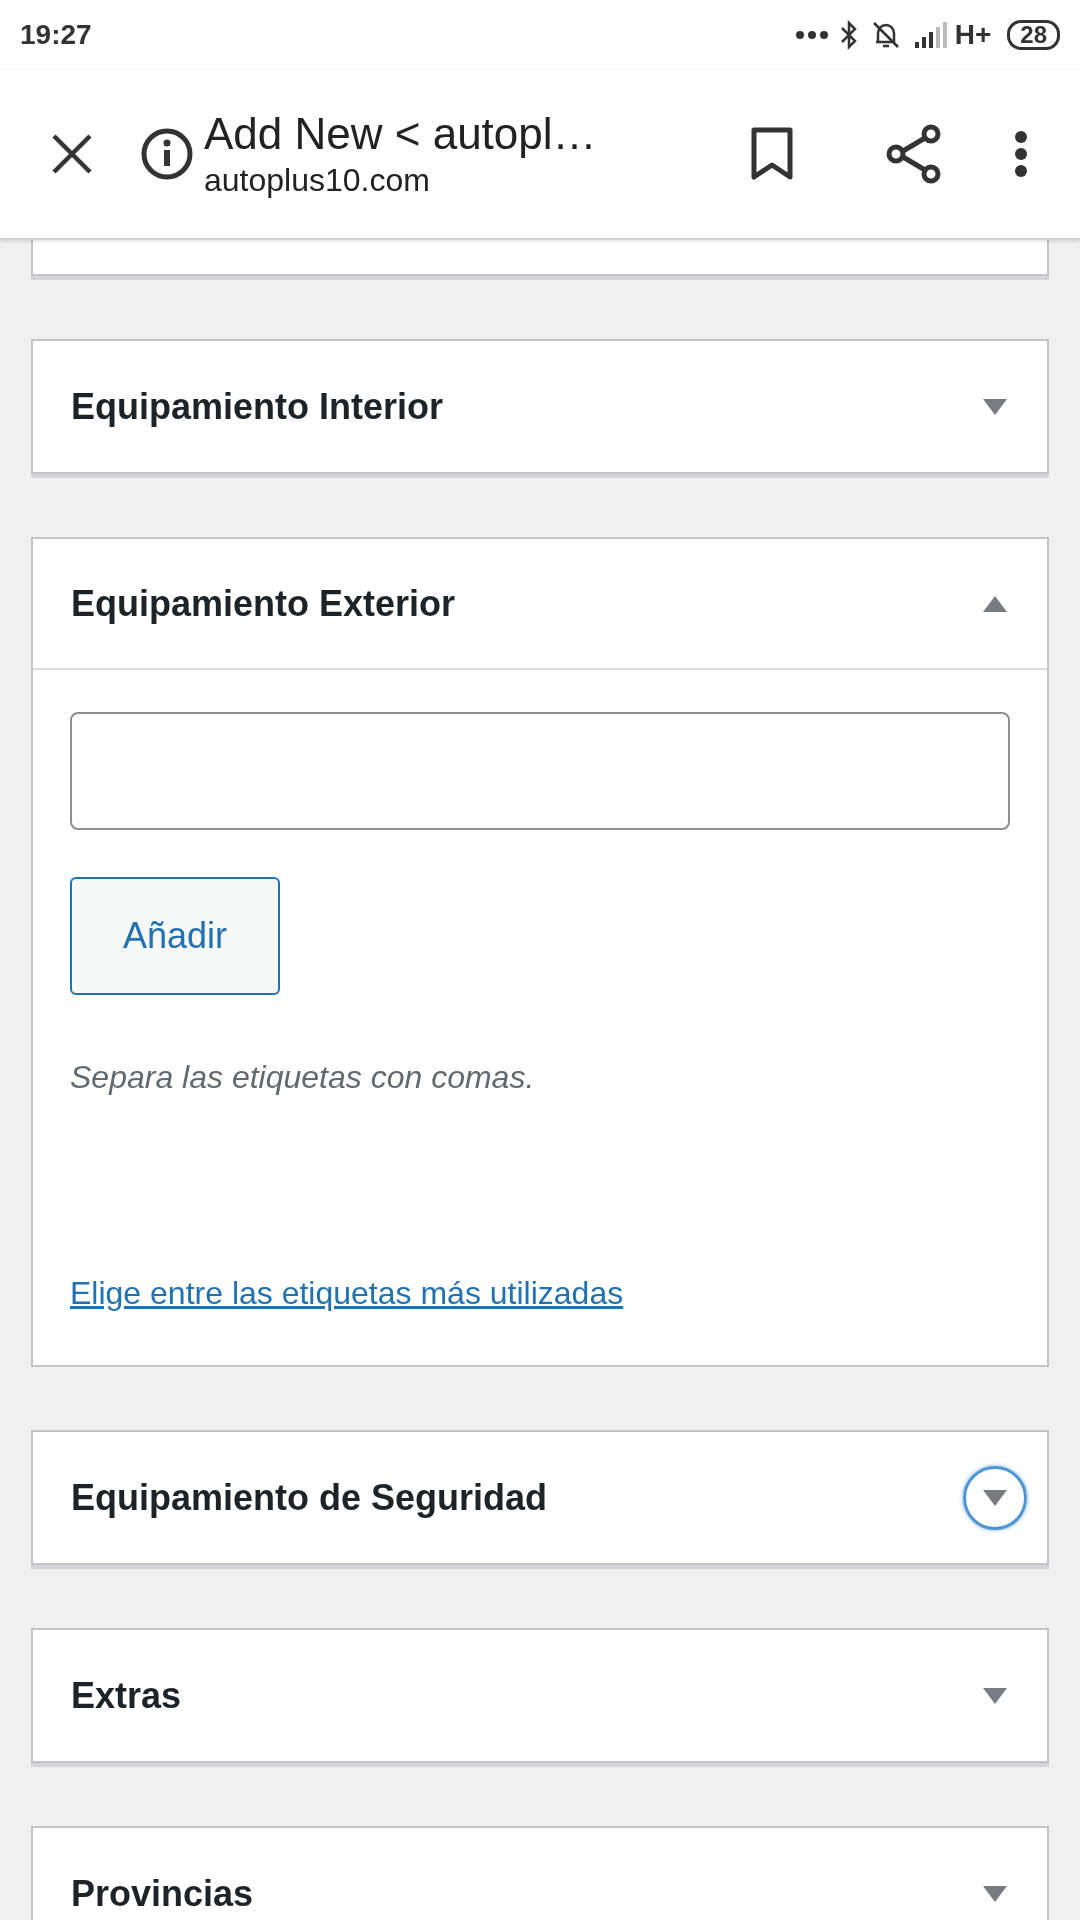  Describe the element at coordinates (175, 936) in the screenshot. I see `add-button: Añadir` at that location.